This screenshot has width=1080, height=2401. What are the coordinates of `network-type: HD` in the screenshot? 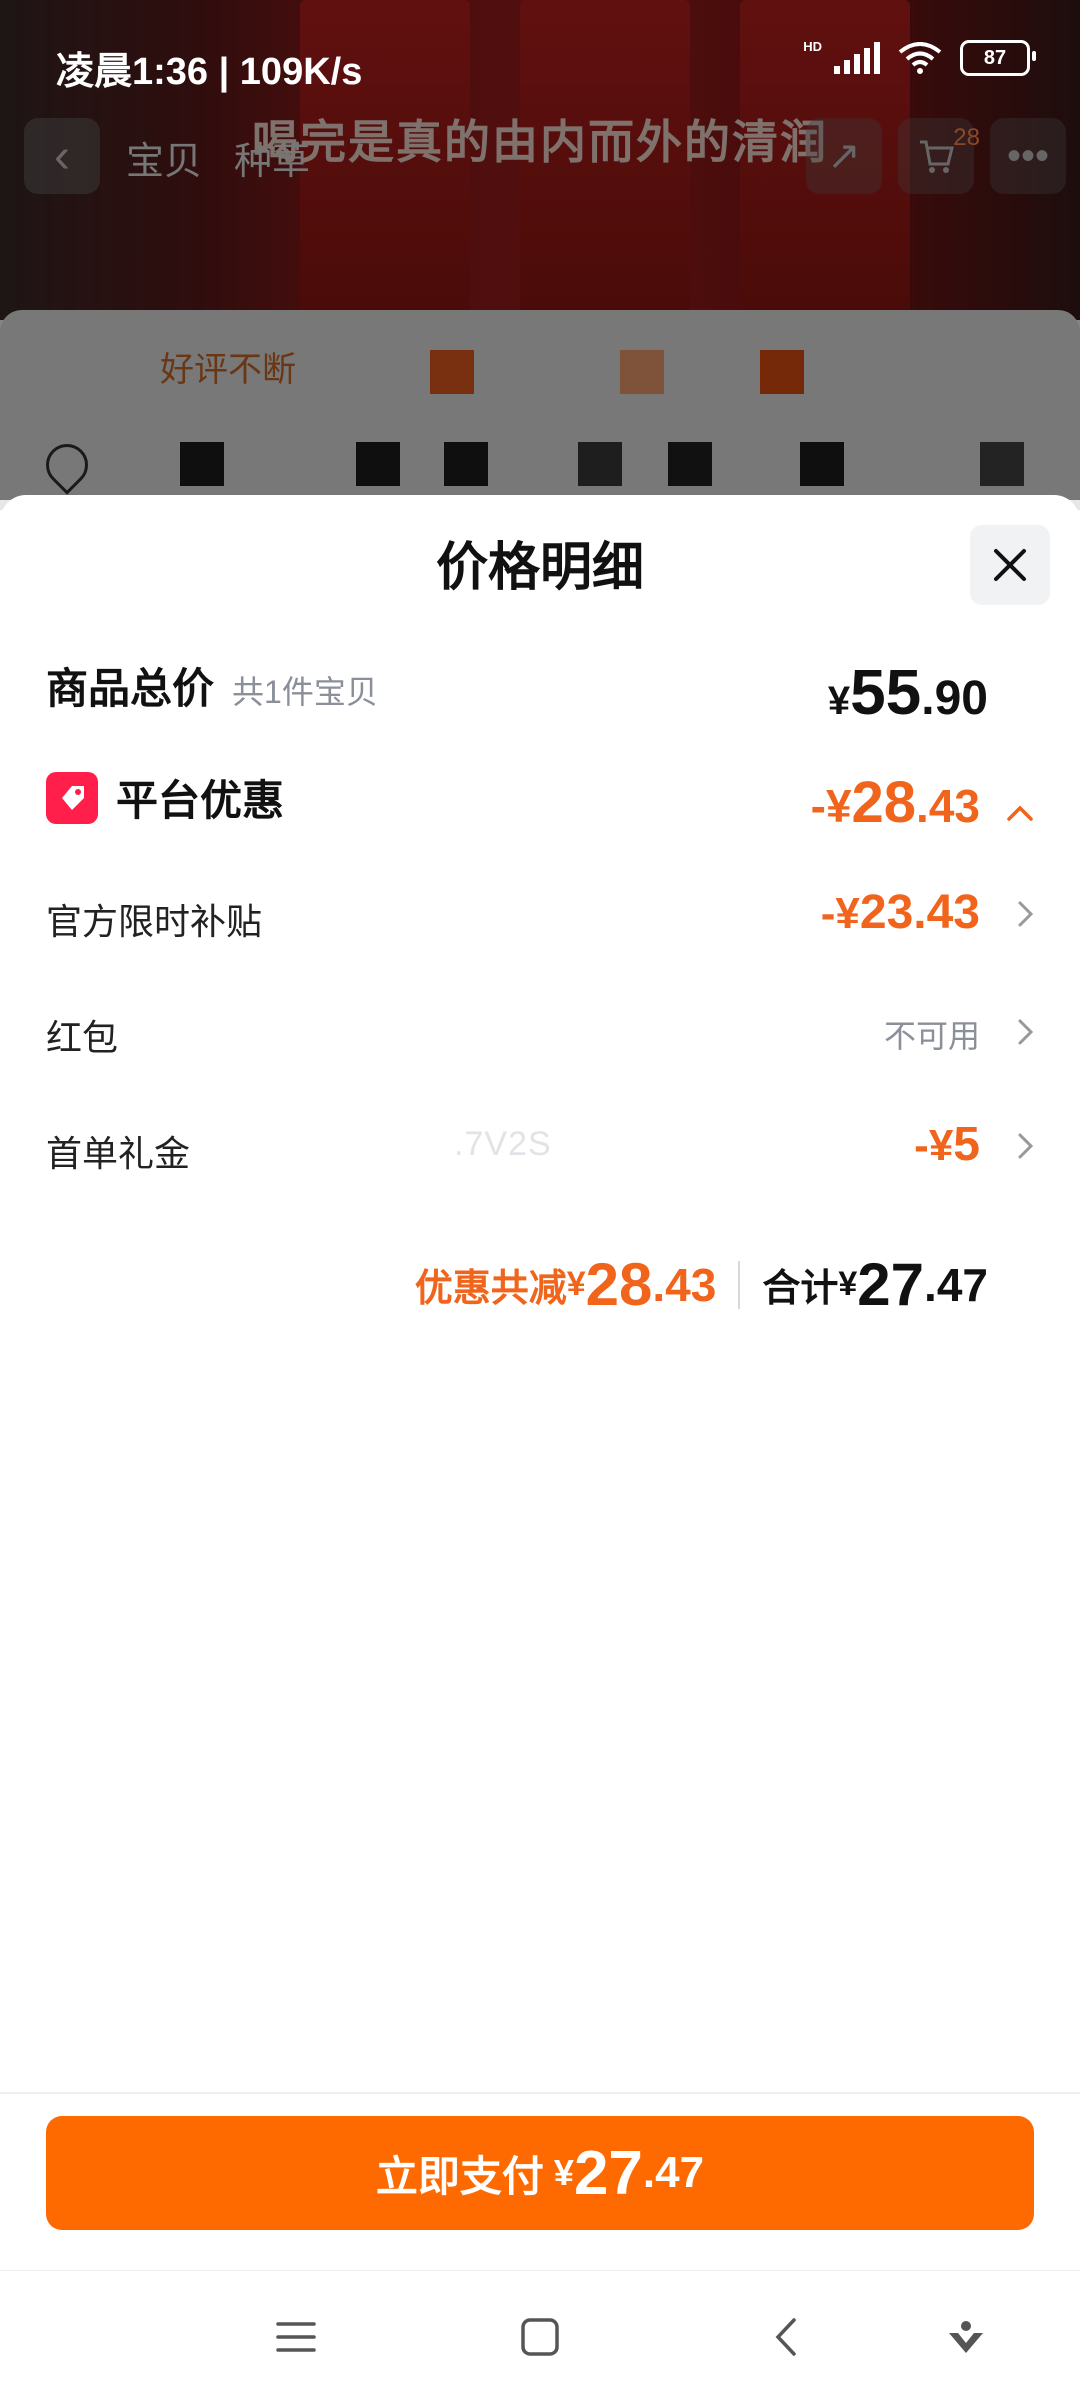 It's located at (812, 46).